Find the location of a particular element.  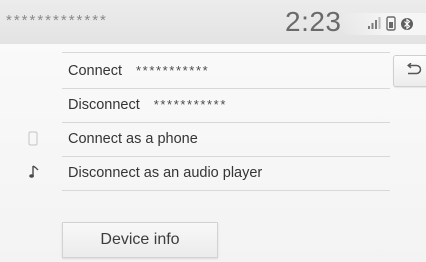

connect-as-phone-row: Connect as a phone is located at coordinates (226, 139).